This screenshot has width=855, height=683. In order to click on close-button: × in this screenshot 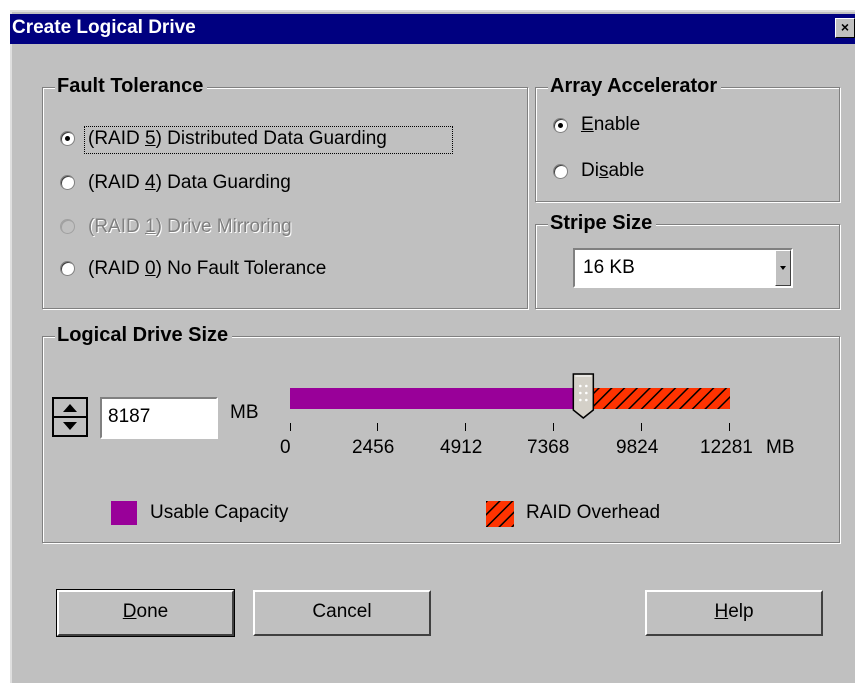, I will do `click(845, 28)`.